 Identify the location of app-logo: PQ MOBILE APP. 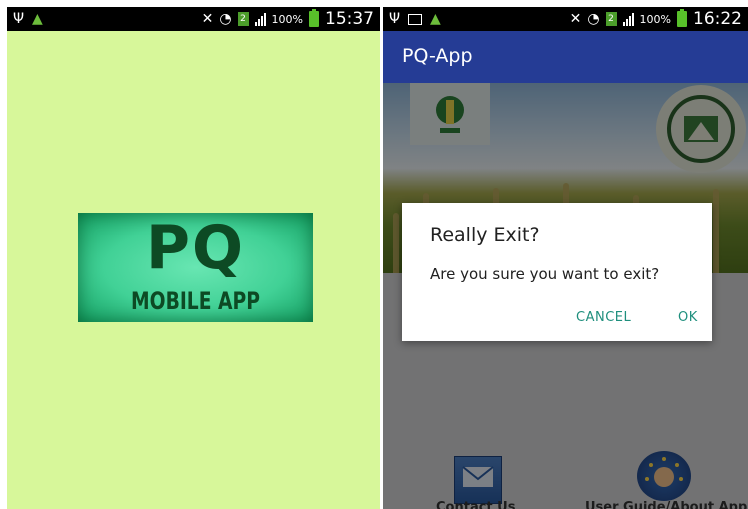
(195, 267).